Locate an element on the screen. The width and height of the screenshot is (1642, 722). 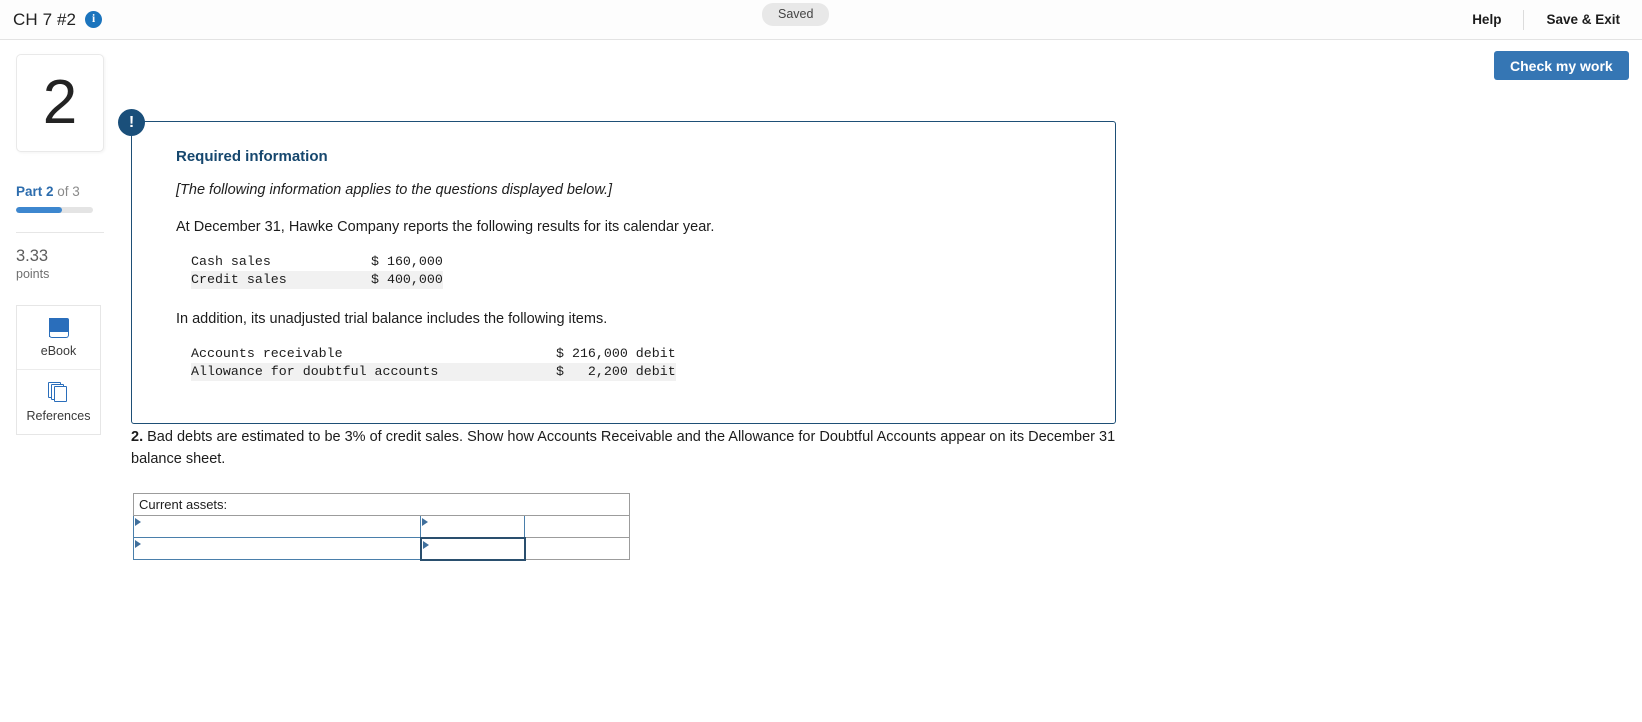
answer-cell-row2-total is located at coordinates (577, 548).